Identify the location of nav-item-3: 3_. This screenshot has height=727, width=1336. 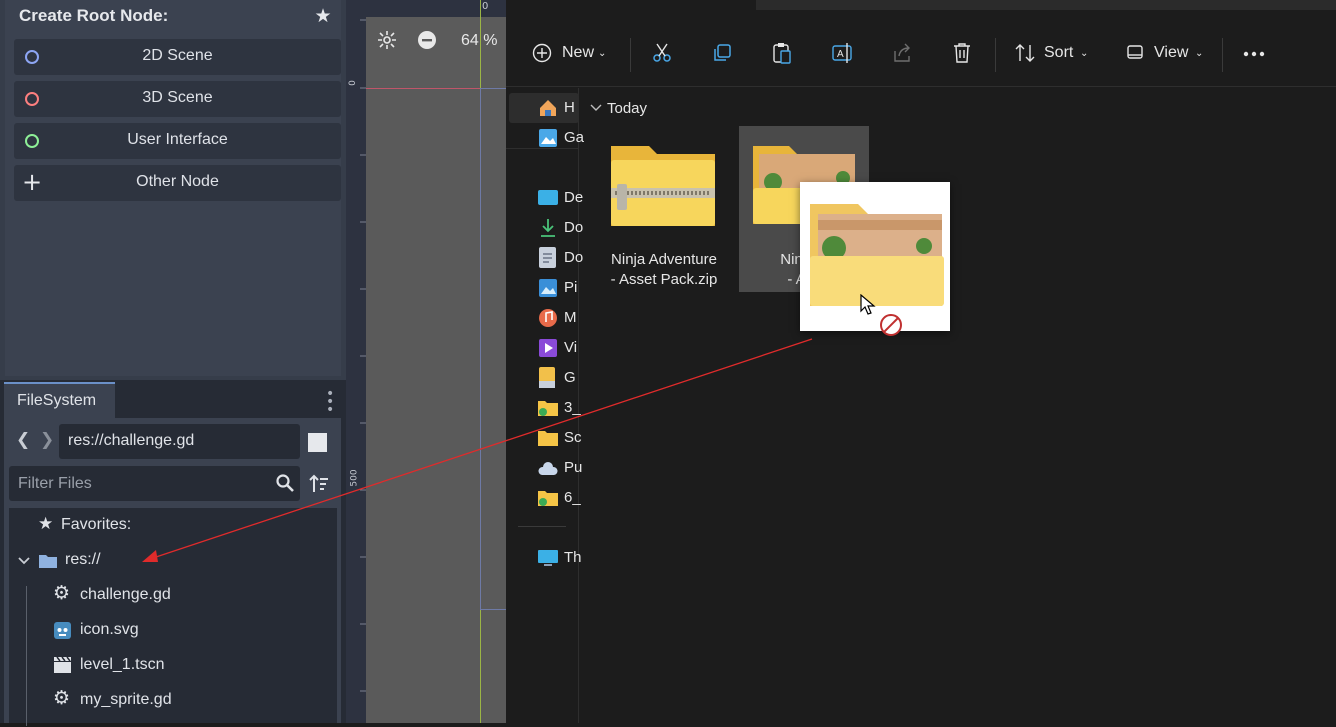
(558, 409).